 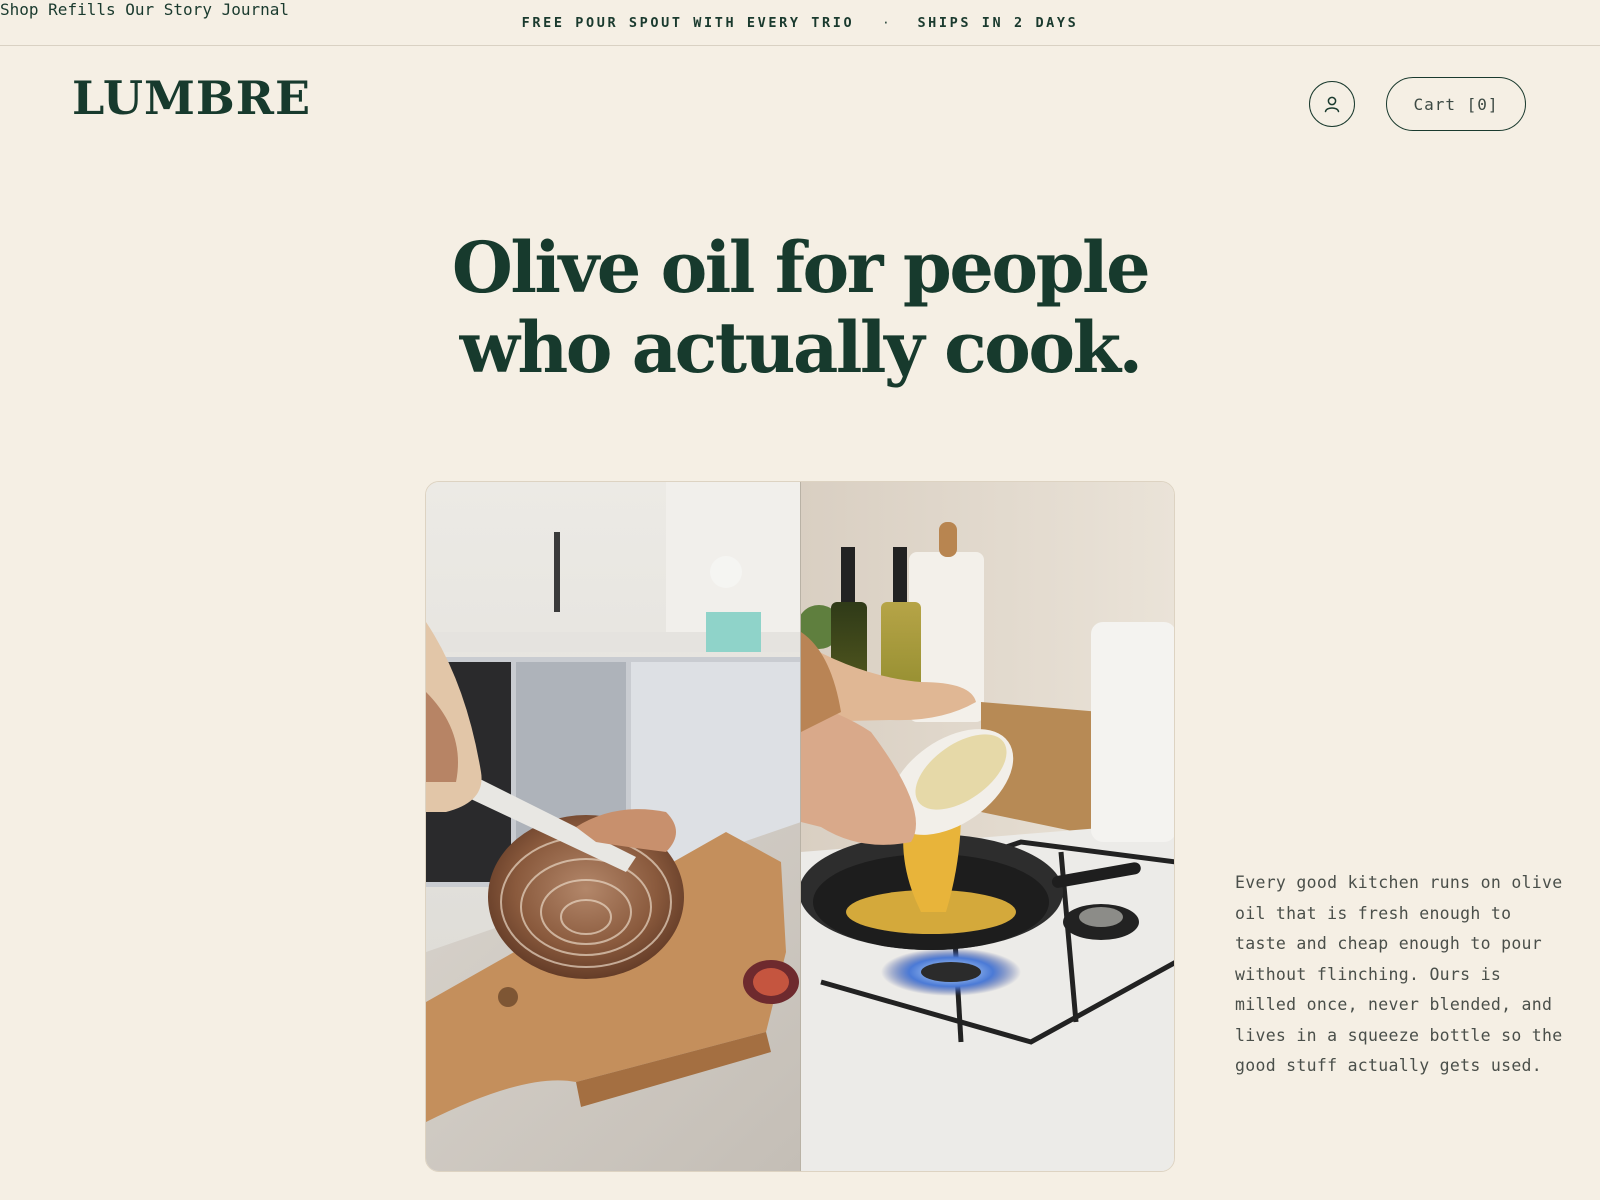 I want to click on egg-pouring-photo, so click(x=986, y=826).